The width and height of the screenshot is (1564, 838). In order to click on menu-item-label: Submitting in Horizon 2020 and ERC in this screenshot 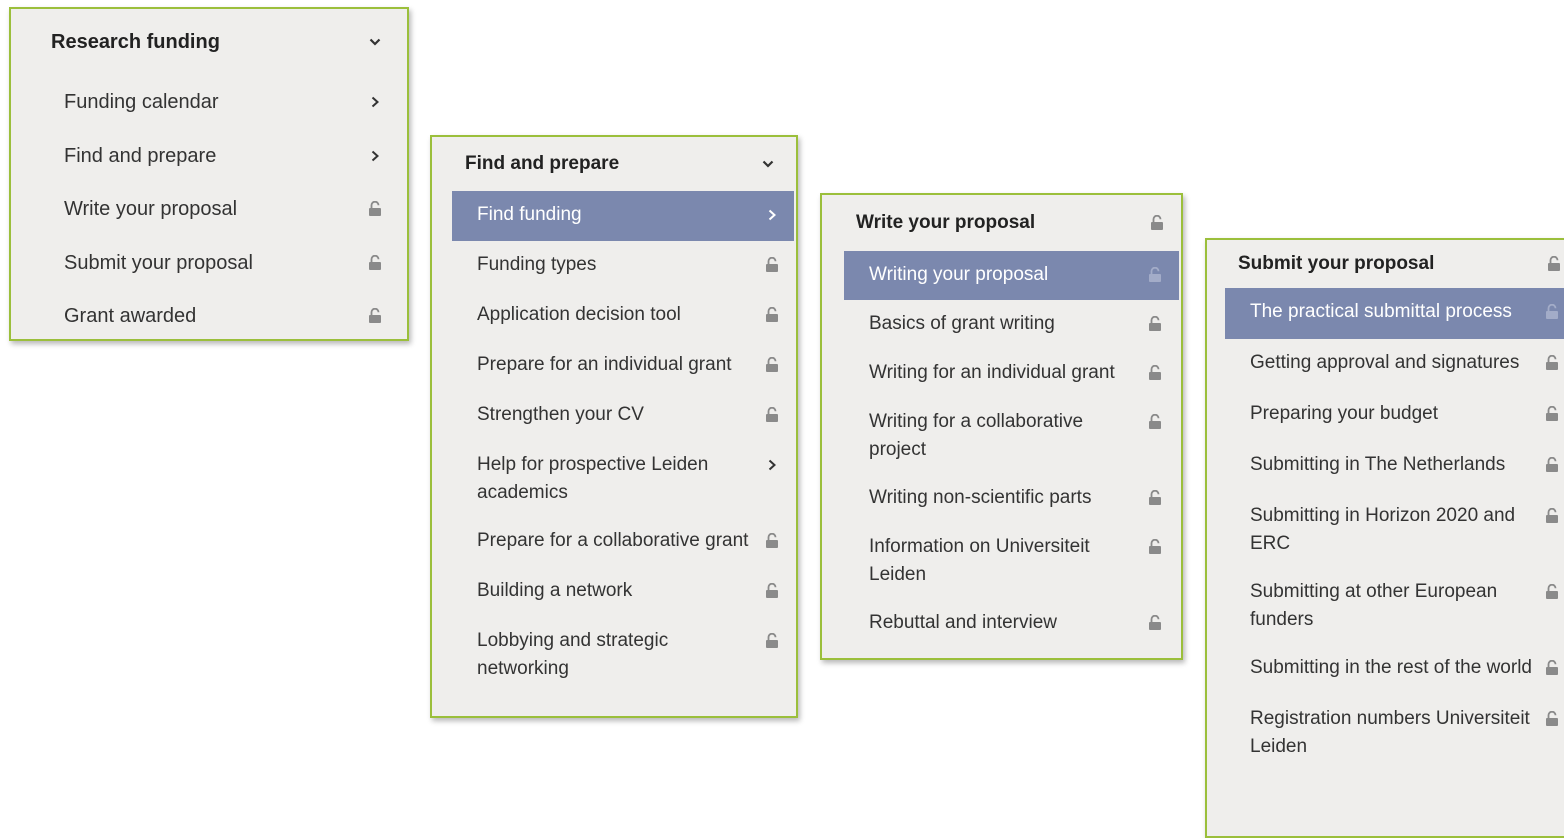, I will do `click(1383, 529)`.